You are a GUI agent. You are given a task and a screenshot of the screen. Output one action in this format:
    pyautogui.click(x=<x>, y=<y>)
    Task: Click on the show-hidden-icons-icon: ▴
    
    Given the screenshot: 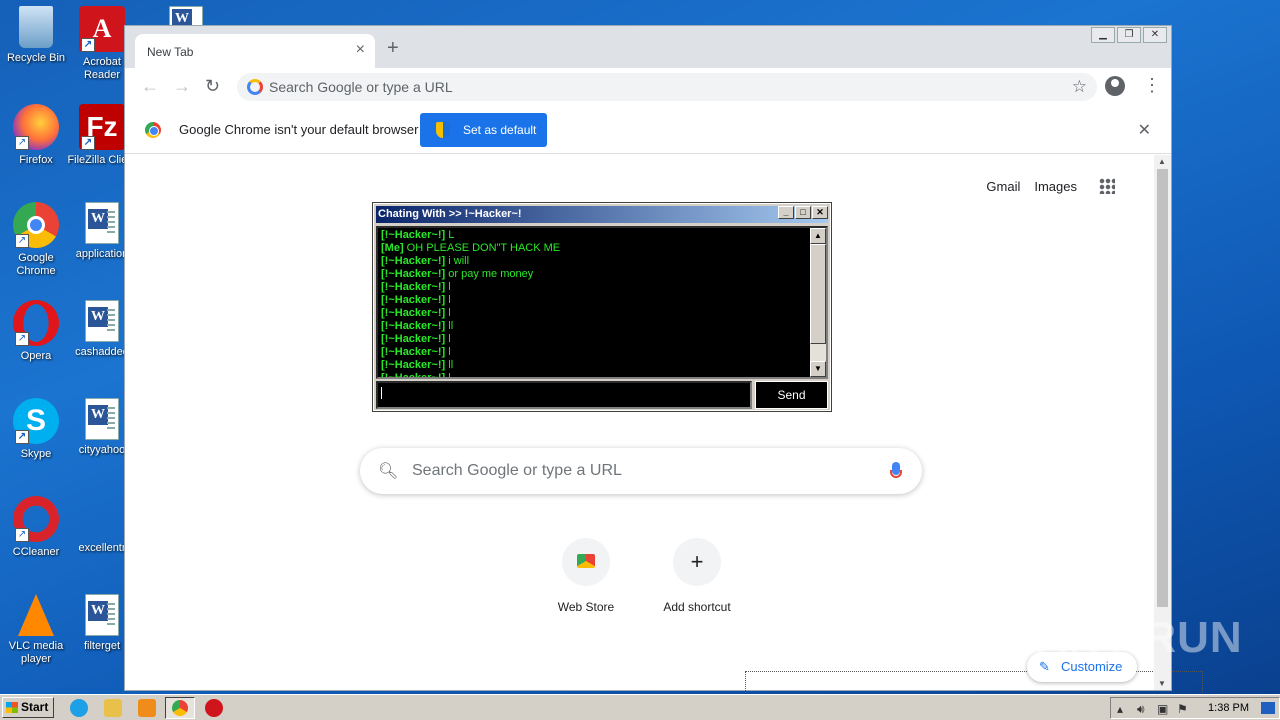 What is the action you would take?
    pyautogui.click(x=1120, y=709)
    